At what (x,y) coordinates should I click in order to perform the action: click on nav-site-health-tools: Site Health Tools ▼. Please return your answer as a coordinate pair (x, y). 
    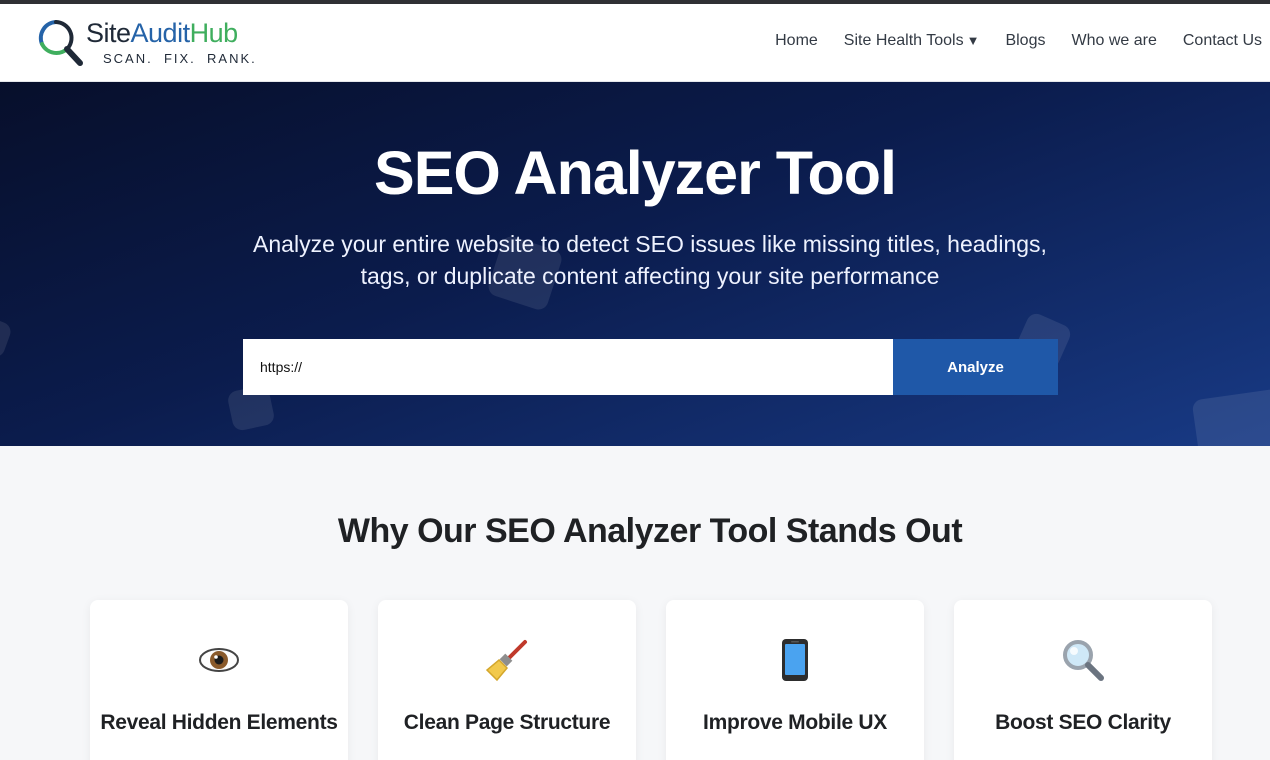
    Looking at the image, I should click on (912, 41).